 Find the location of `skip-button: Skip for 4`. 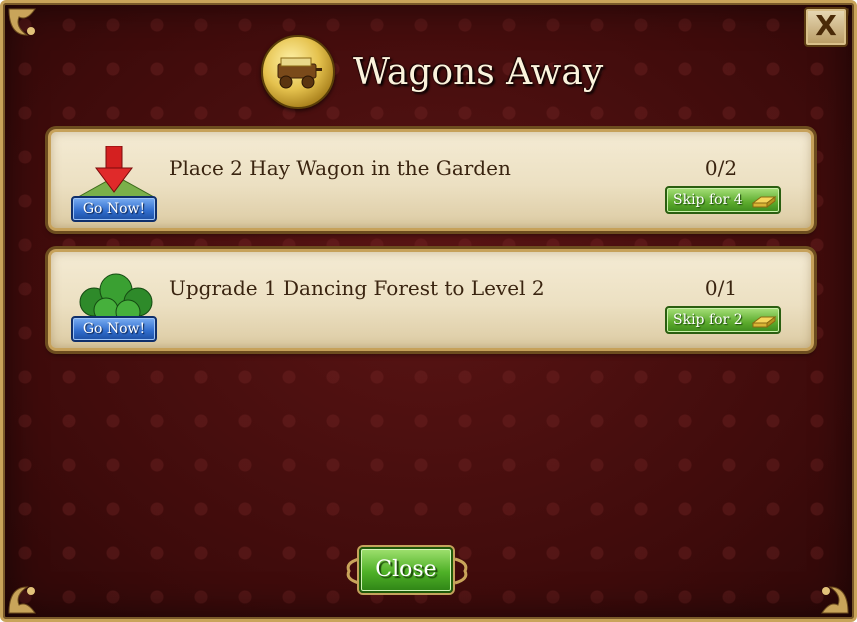

skip-button: Skip for 4 is located at coordinates (723, 200).